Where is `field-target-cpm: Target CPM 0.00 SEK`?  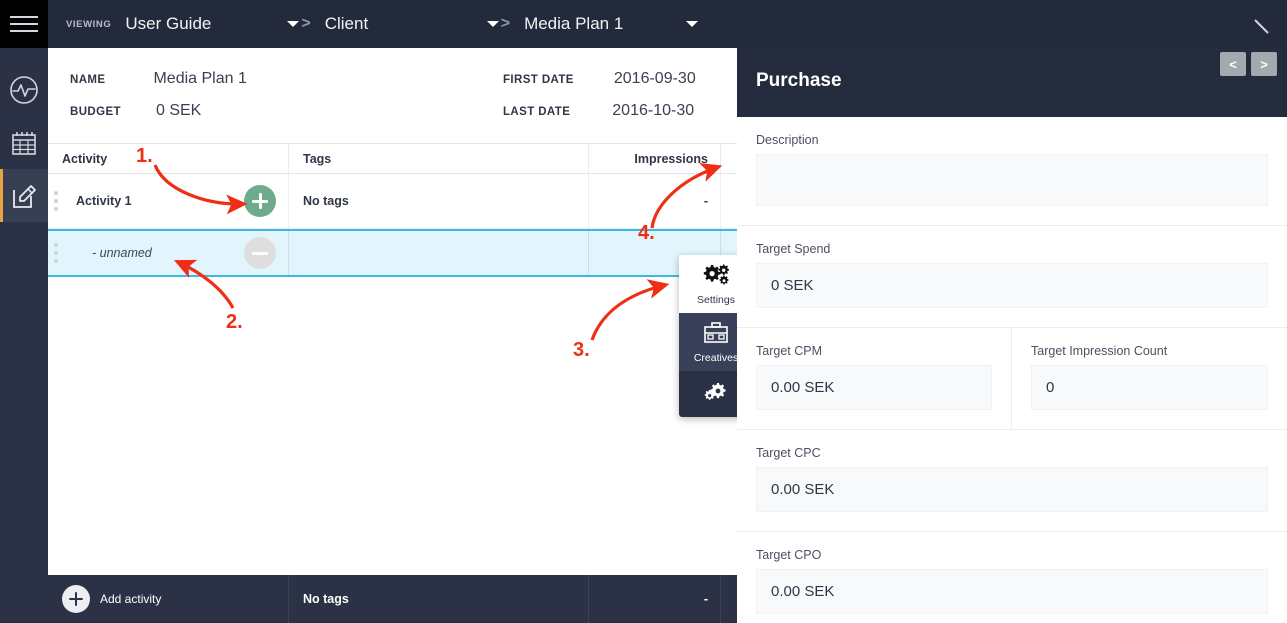 field-target-cpm: Target CPM 0.00 SEK is located at coordinates (874, 378).